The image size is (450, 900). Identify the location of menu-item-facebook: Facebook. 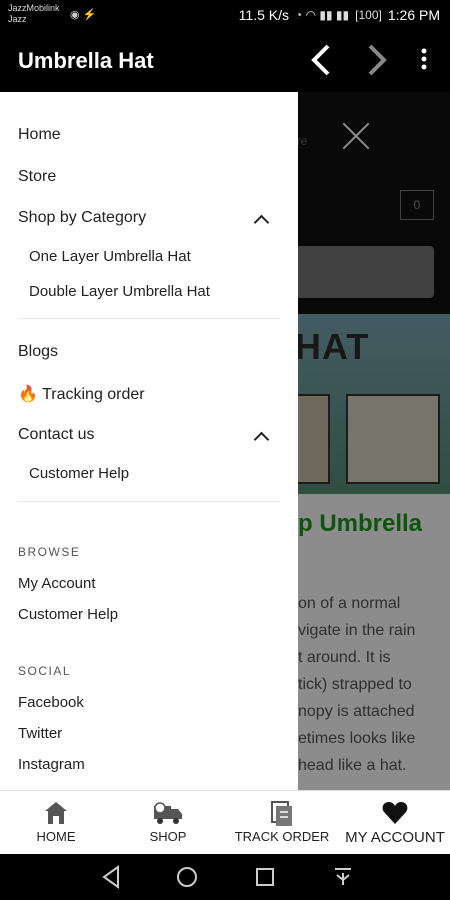
(51, 702).